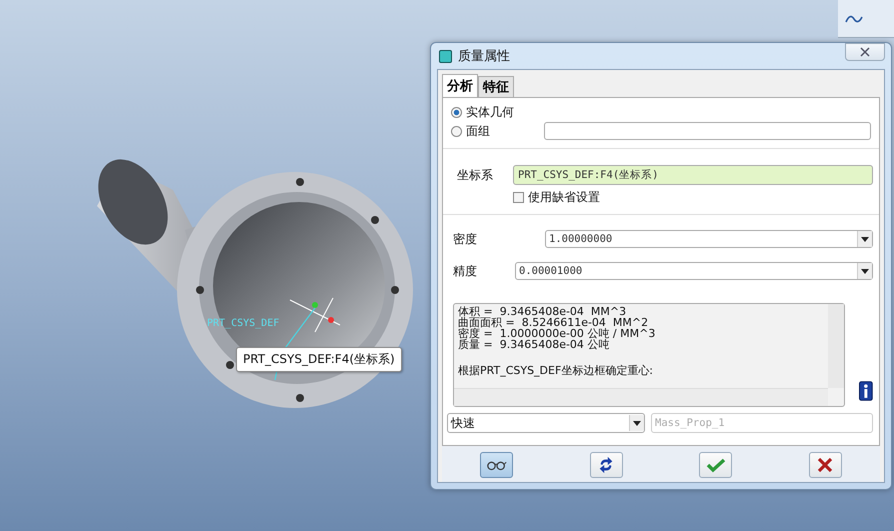 The height and width of the screenshot is (531, 894). Describe the element at coordinates (564, 197) in the screenshot. I see `checkbox-label: 使用缺省设置` at that location.